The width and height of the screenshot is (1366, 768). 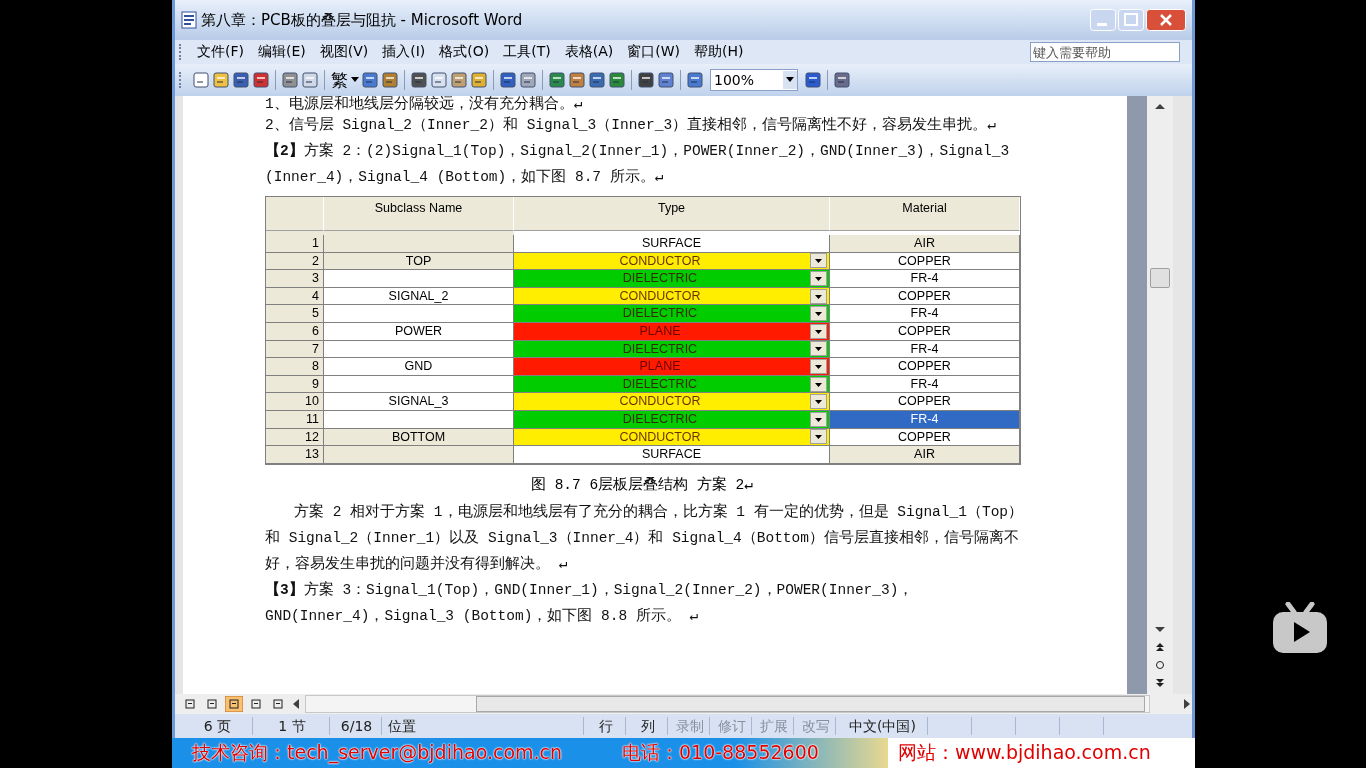 What do you see at coordinates (654, 52) in the screenshot?
I see `menu-item: 窗口(W)` at bounding box center [654, 52].